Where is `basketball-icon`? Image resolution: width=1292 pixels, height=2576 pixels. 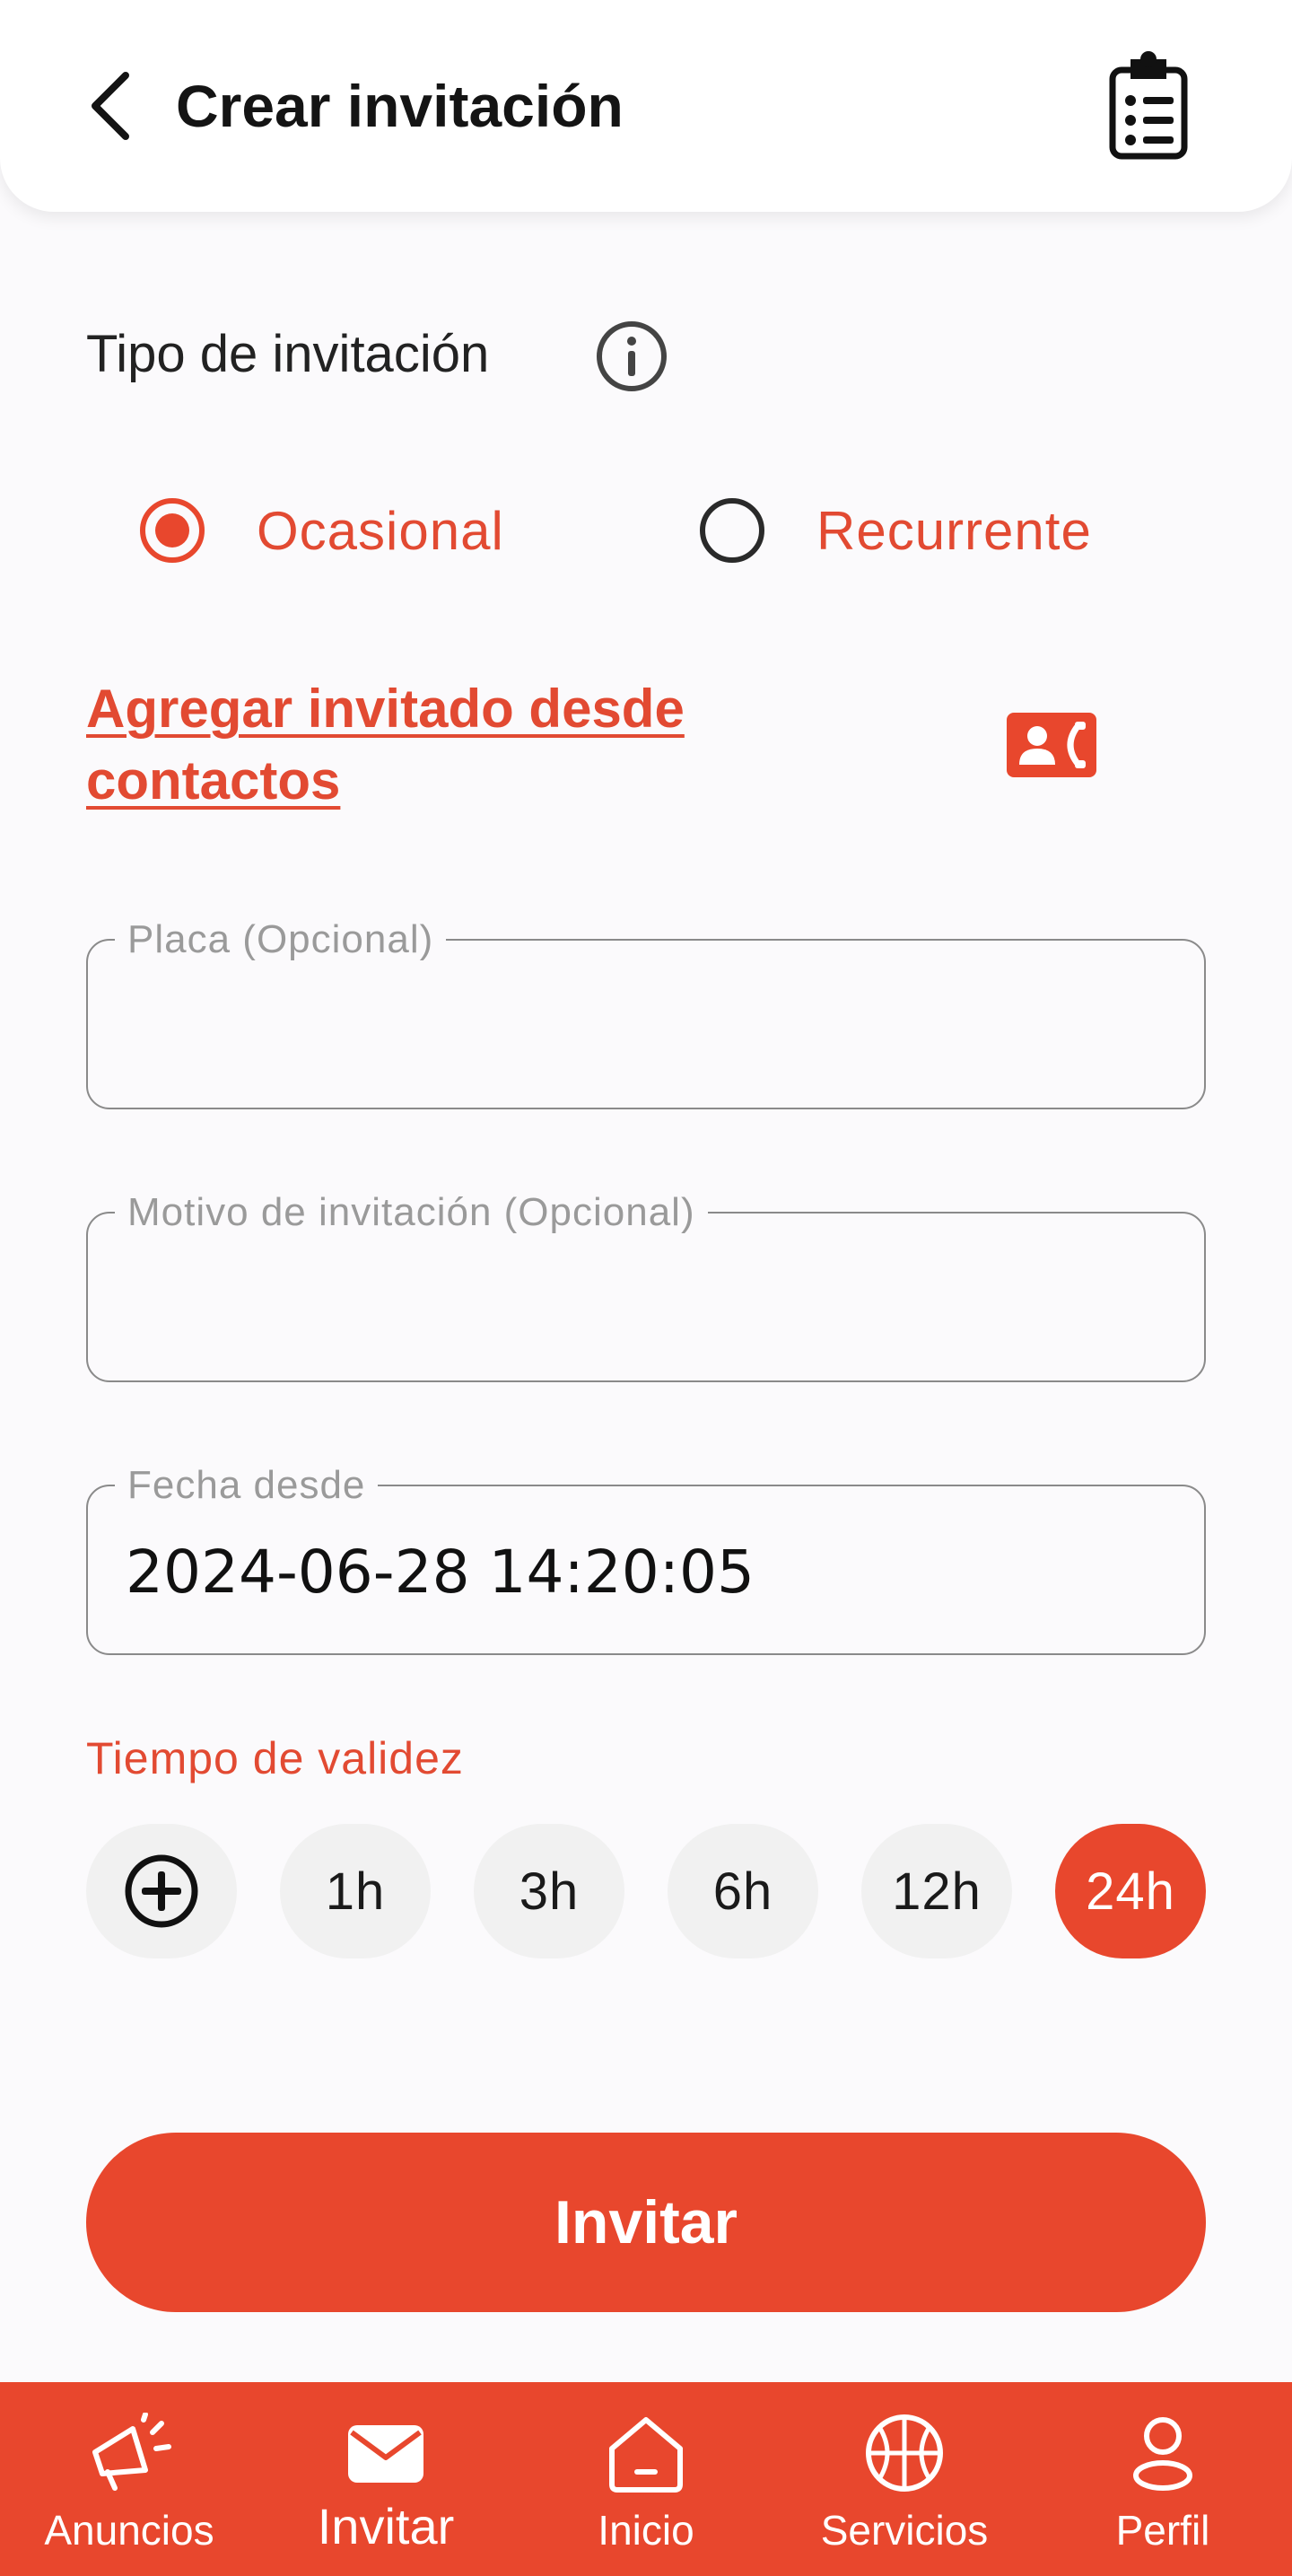
basketball-icon is located at coordinates (904, 2453).